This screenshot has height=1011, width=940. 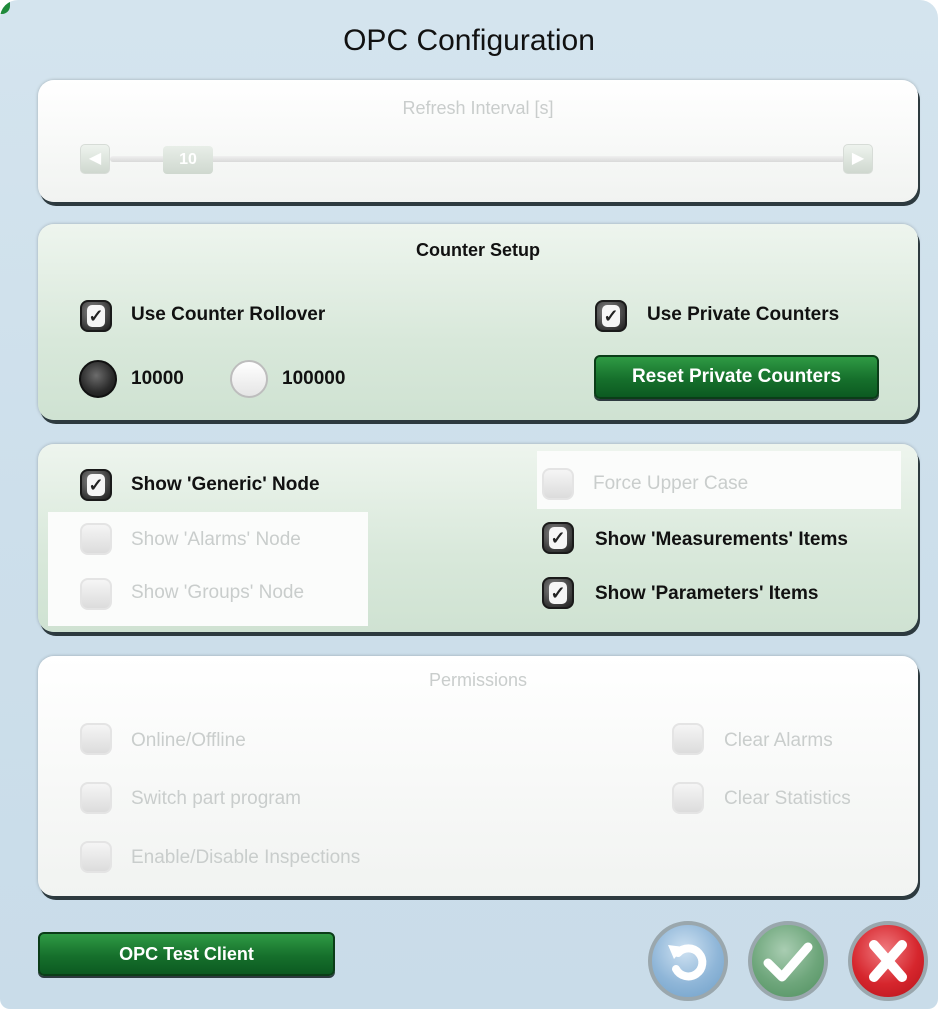 What do you see at coordinates (188, 160) in the screenshot?
I see `refresh-interval-slider-thumb: 10` at bounding box center [188, 160].